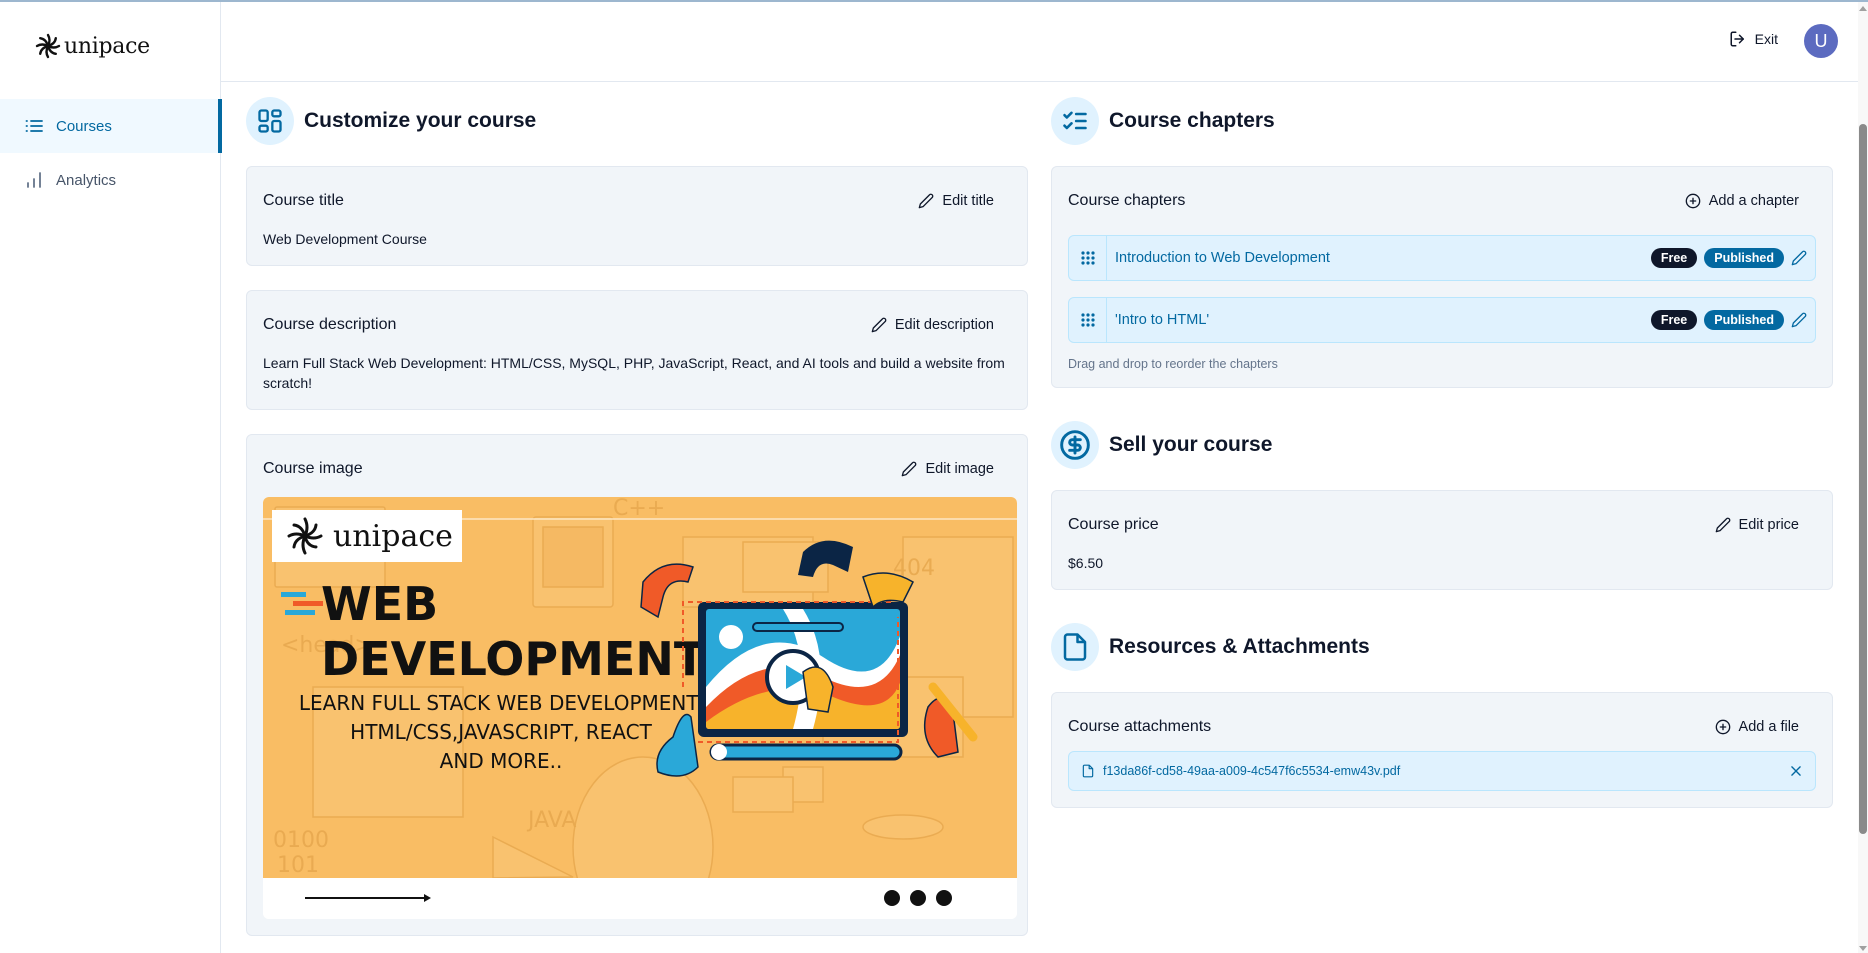 The height and width of the screenshot is (953, 1868). I want to click on remove-attachment-button, so click(1796, 771).